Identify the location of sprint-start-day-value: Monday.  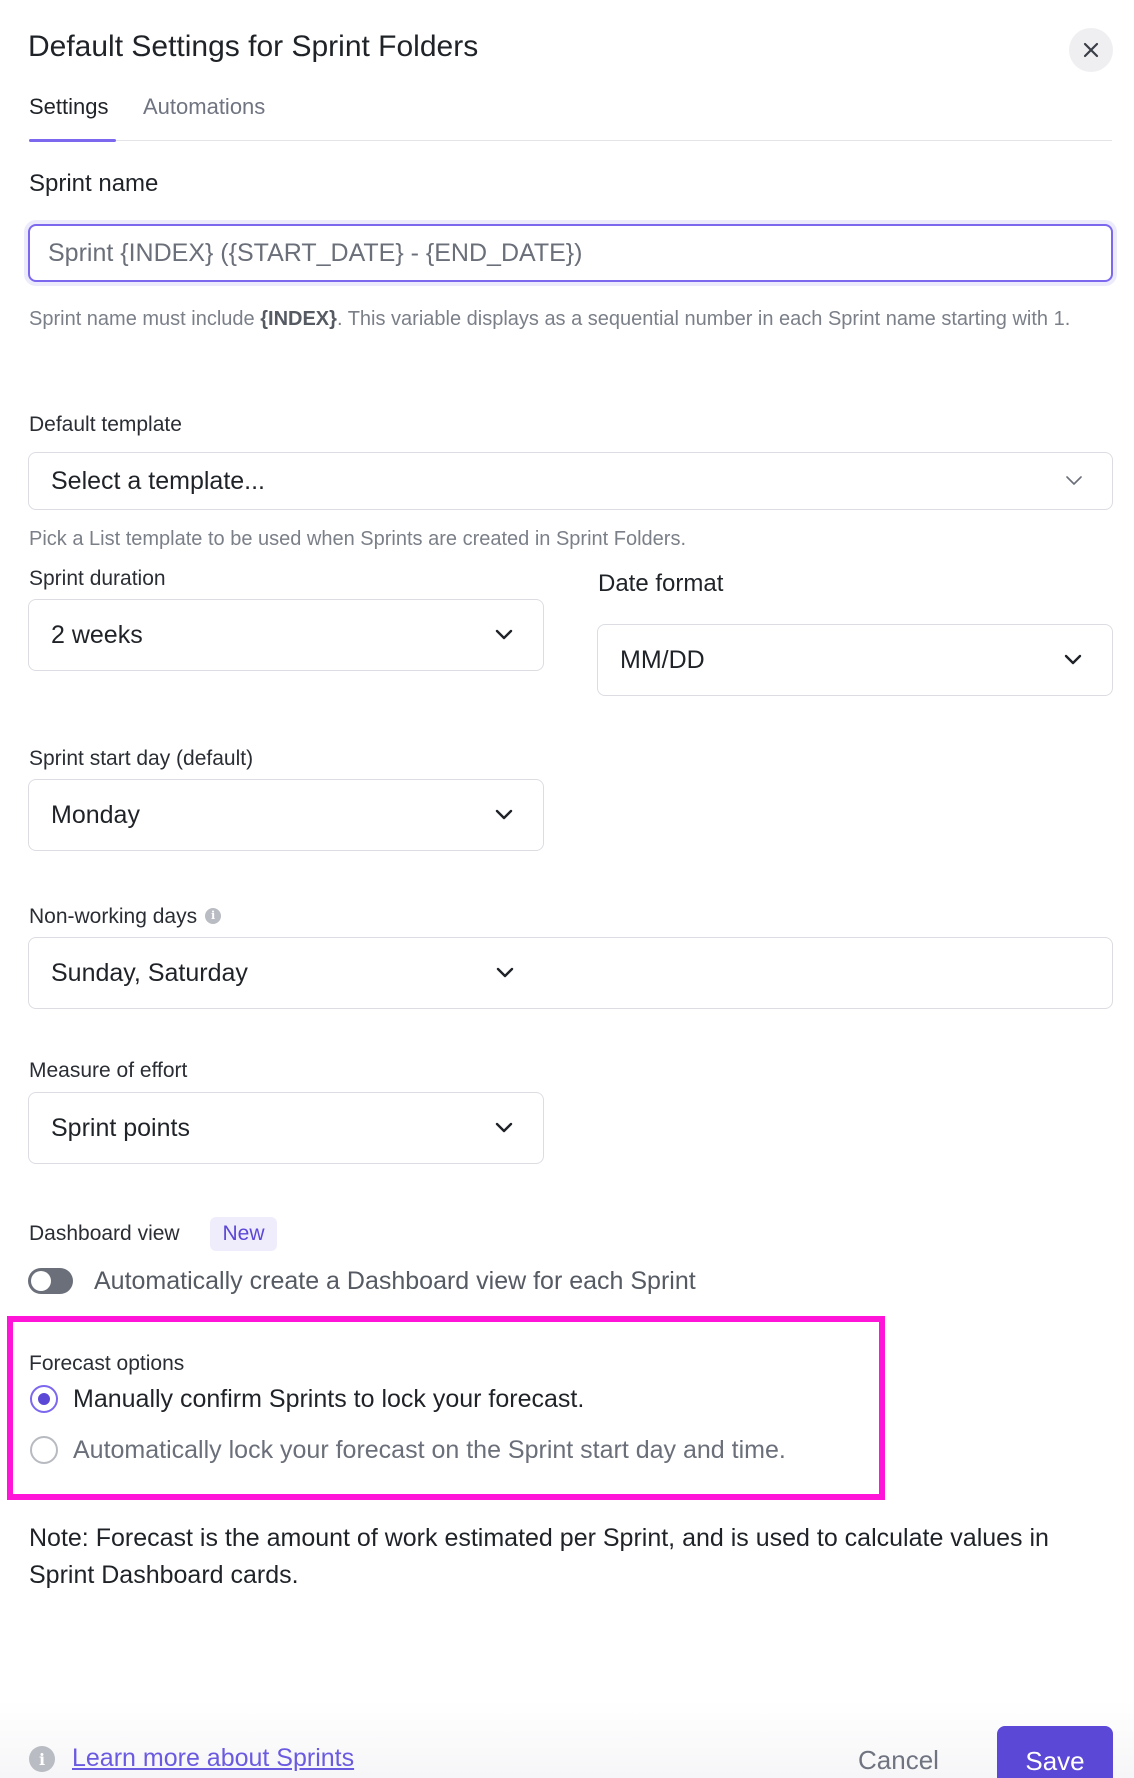
(95, 814).